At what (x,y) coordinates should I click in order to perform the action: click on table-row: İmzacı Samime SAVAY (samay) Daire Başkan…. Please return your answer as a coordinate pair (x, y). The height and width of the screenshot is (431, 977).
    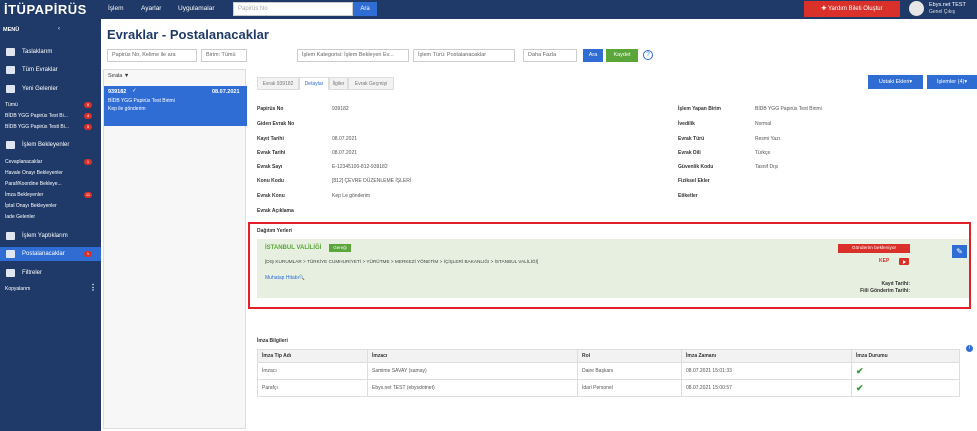
    Looking at the image, I should click on (608, 371).